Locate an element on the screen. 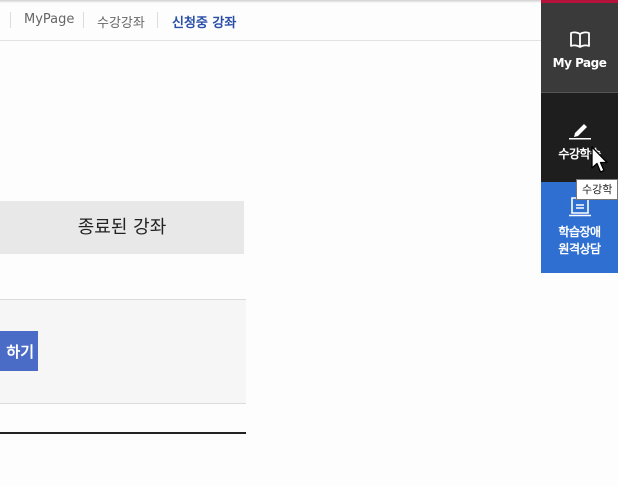  tooltip: 수강학 is located at coordinates (597, 189).